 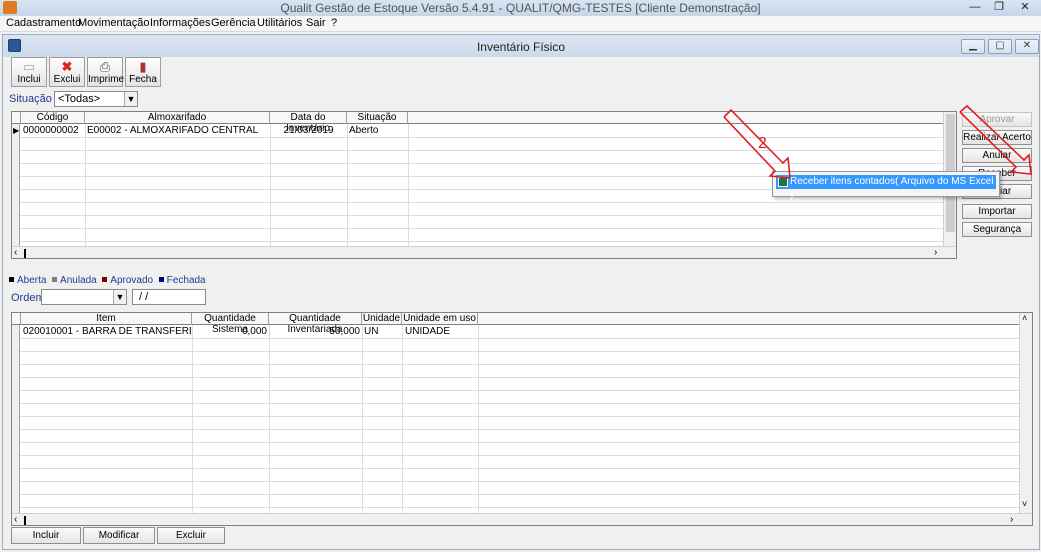 What do you see at coordinates (877, 141) in the screenshot?
I see `annotation-arrows: 2` at bounding box center [877, 141].